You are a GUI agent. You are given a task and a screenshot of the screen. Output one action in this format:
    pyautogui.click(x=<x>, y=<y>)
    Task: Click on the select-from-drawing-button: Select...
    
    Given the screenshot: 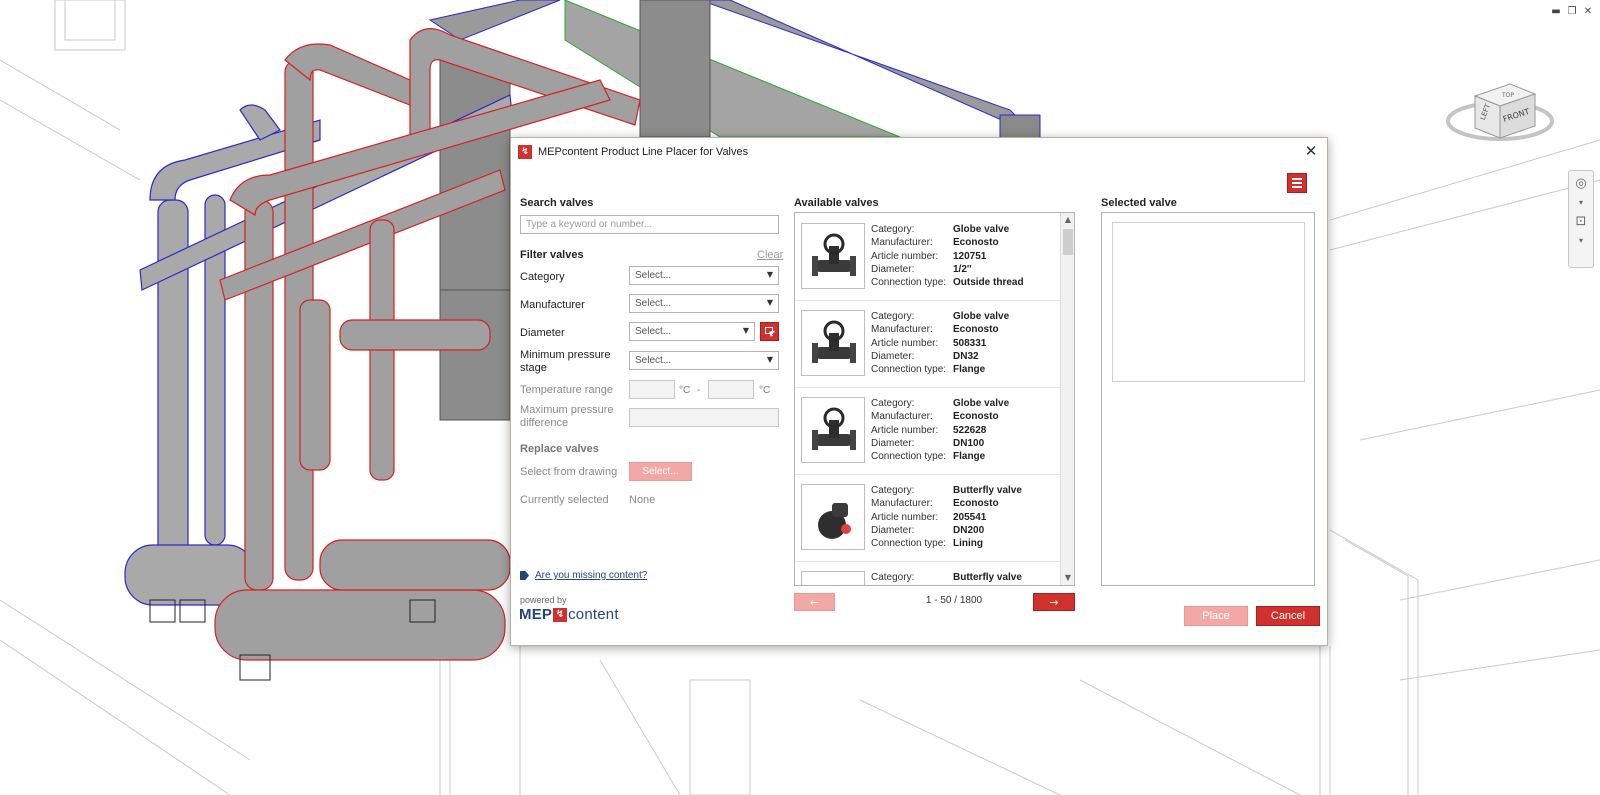 What is the action you would take?
    pyautogui.click(x=660, y=471)
    